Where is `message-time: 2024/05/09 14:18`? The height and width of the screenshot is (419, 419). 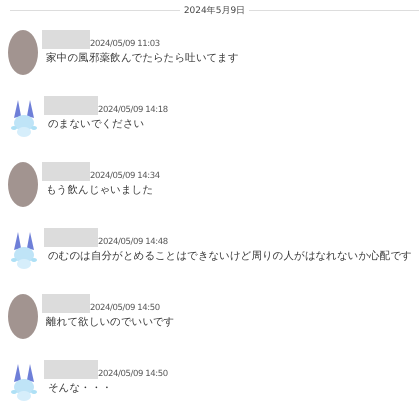 message-time: 2024/05/09 14:18 is located at coordinates (133, 110).